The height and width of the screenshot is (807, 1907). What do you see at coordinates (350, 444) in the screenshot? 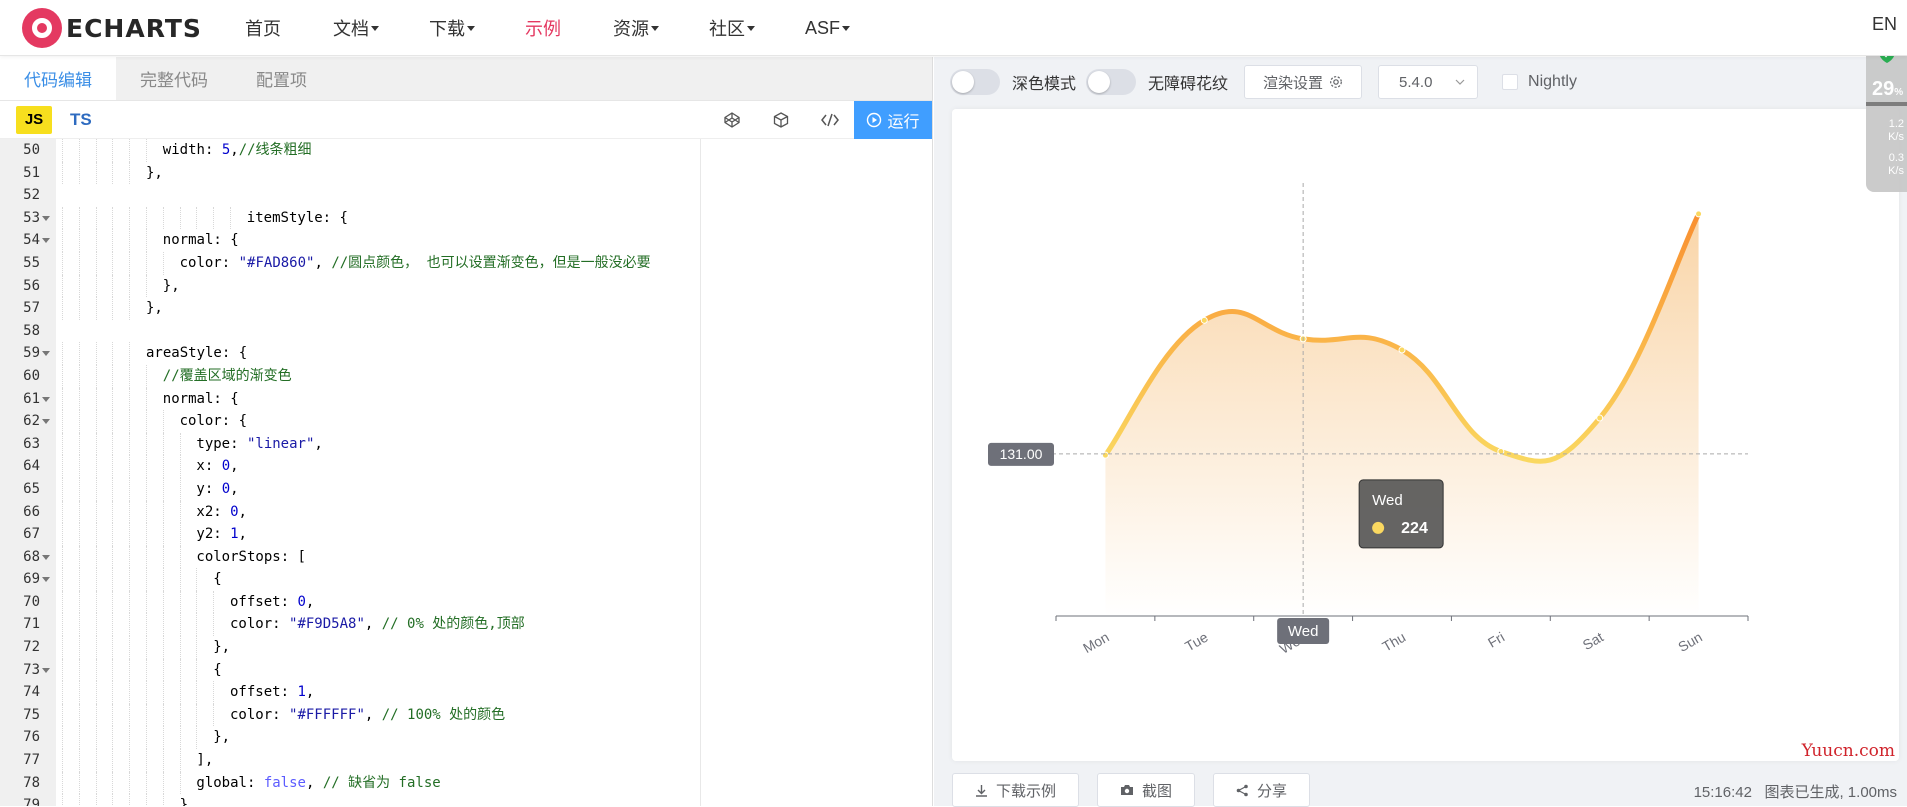
I see `code-line: 63 type: "linear",` at bounding box center [350, 444].